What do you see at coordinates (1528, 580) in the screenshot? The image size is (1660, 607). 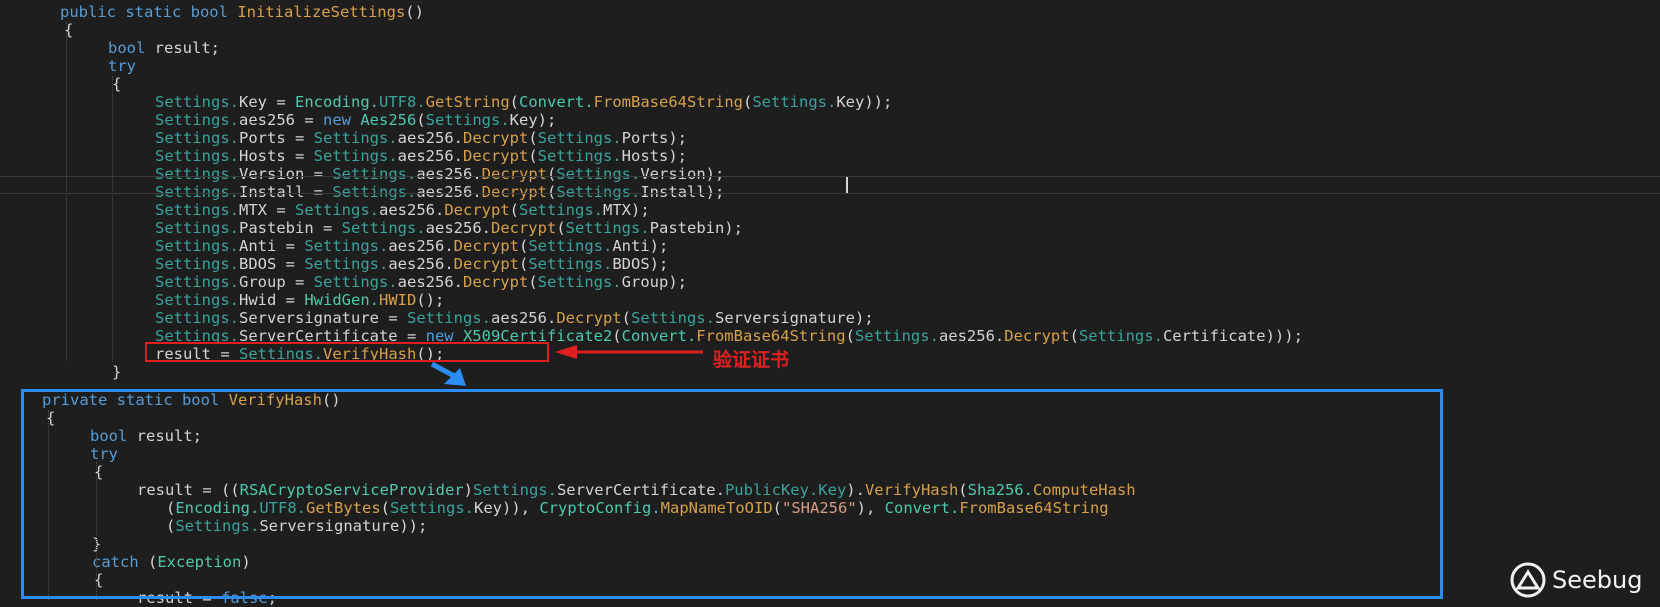 I see `seebug-logo-icon` at bounding box center [1528, 580].